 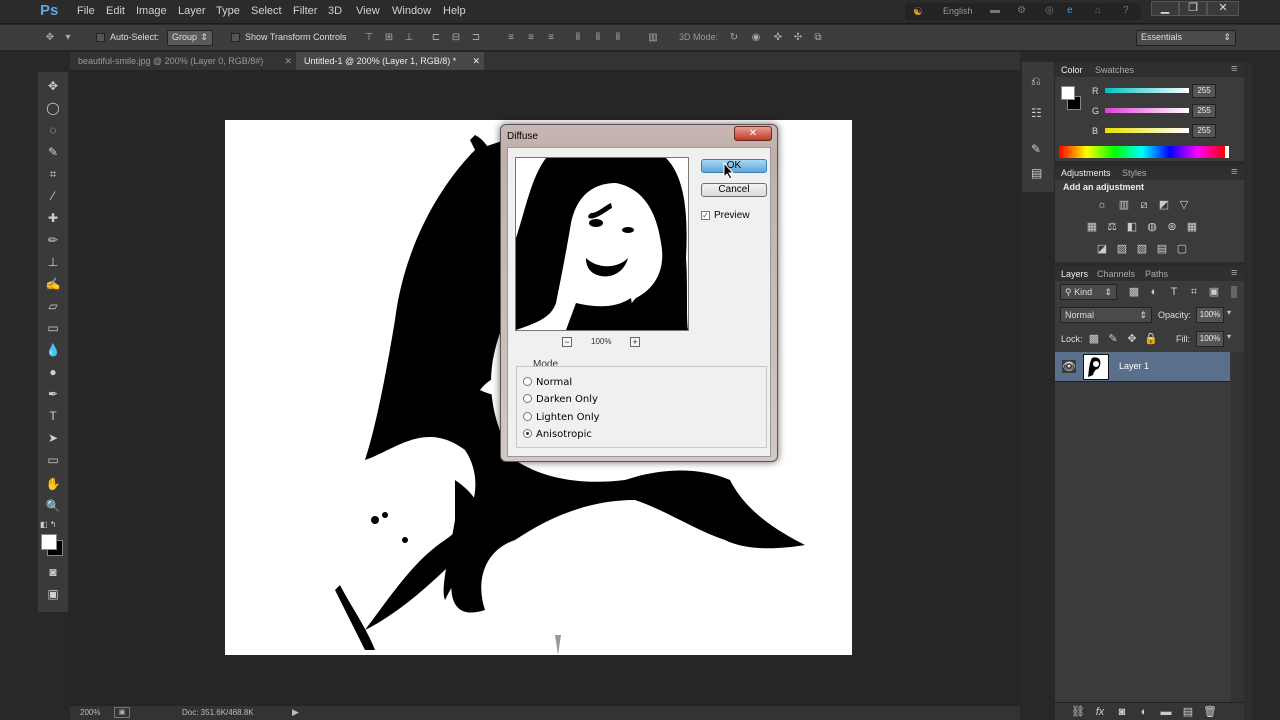 What do you see at coordinates (1072, 70) in the screenshot?
I see `tab-color: Color` at bounding box center [1072, 70].